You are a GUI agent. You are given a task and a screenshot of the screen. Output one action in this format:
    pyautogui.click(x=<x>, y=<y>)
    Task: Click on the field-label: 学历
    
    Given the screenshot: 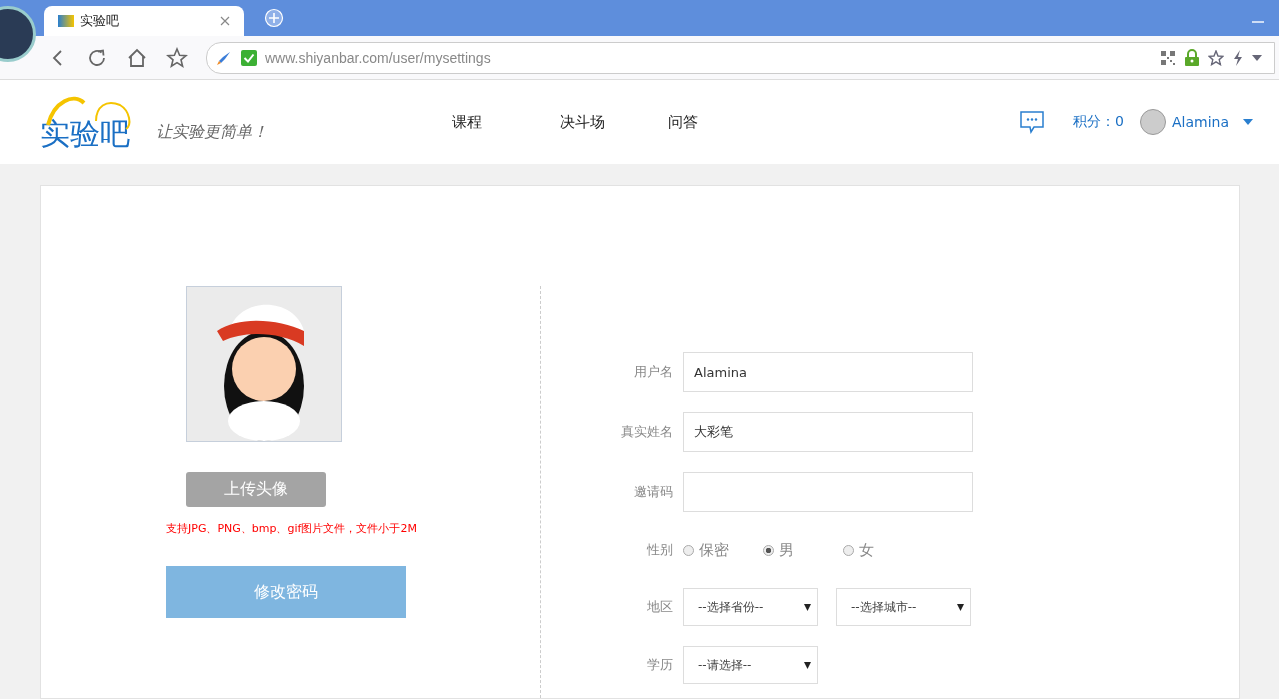 What is the action you would take?
    pyautogui.click(x=659, y=665)
    